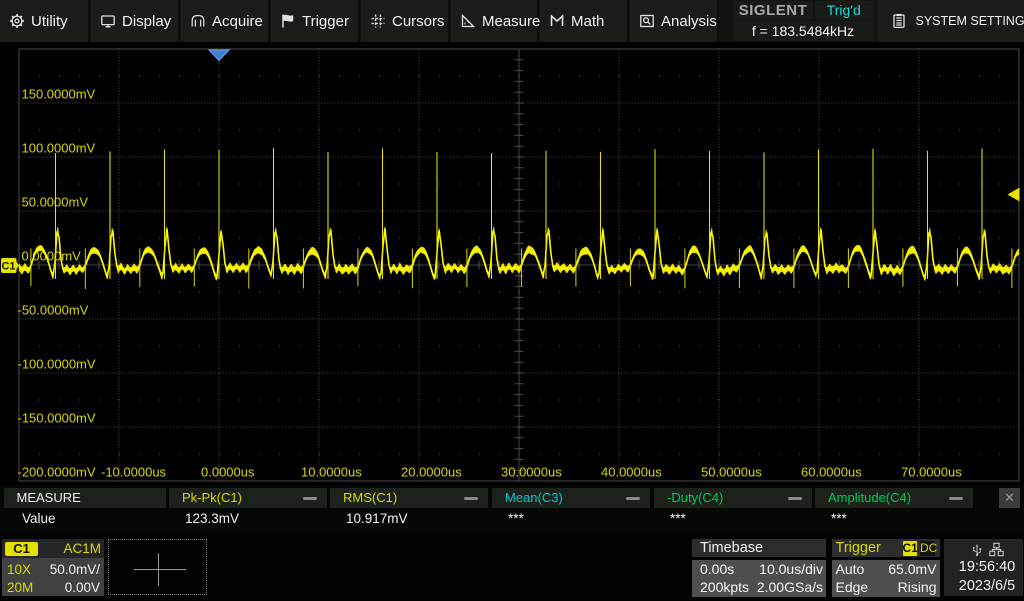 The image size is (1024, 601). What do you see at coordinates (59, 94) in the screenshot?
I see `svg-text: 150.0000mV` at bounding box center [59, 94].